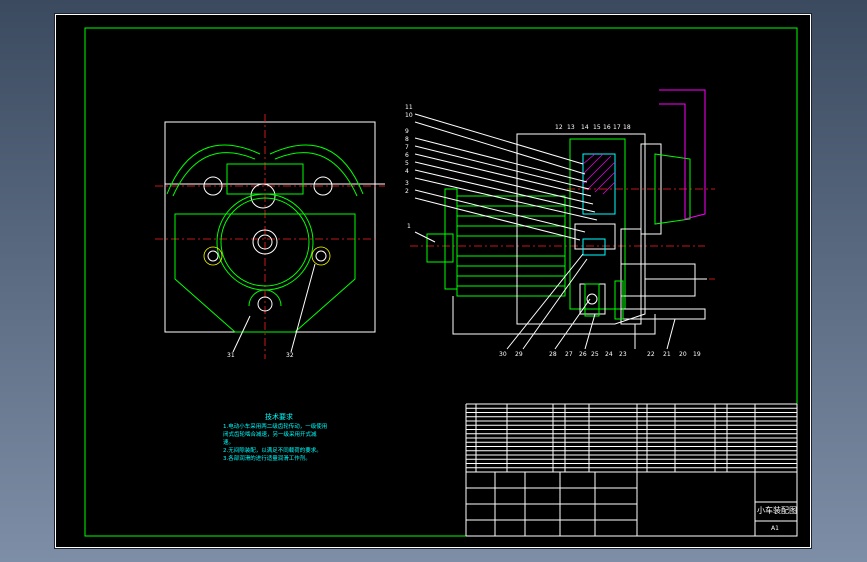 The width and height of the screenshot is (867, 562). Describe the element at coordinates (617, 127) in the screenshot. I see `svg-text: 17` at that location.